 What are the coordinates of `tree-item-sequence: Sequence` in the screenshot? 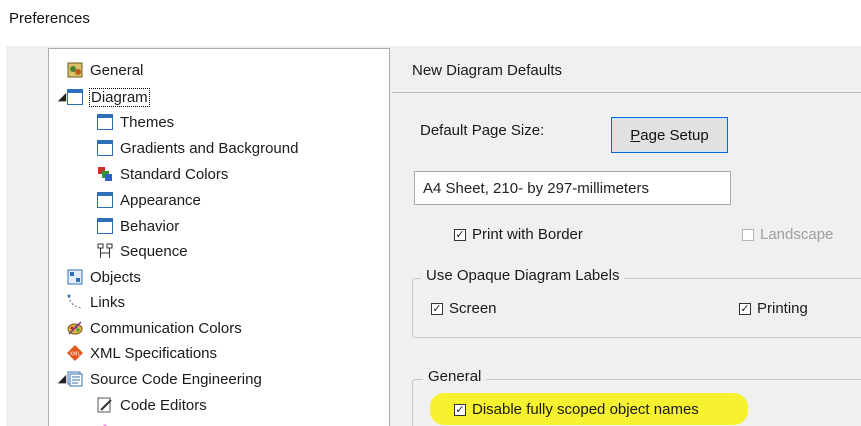 It's located at (142, 251).